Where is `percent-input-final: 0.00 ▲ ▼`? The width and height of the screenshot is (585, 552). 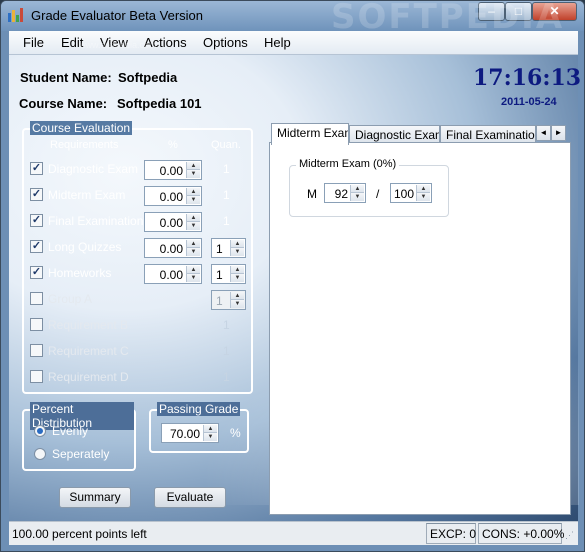 percent-input-final: 0.00 ▲ ▼ is located at coordinates (173, 222).